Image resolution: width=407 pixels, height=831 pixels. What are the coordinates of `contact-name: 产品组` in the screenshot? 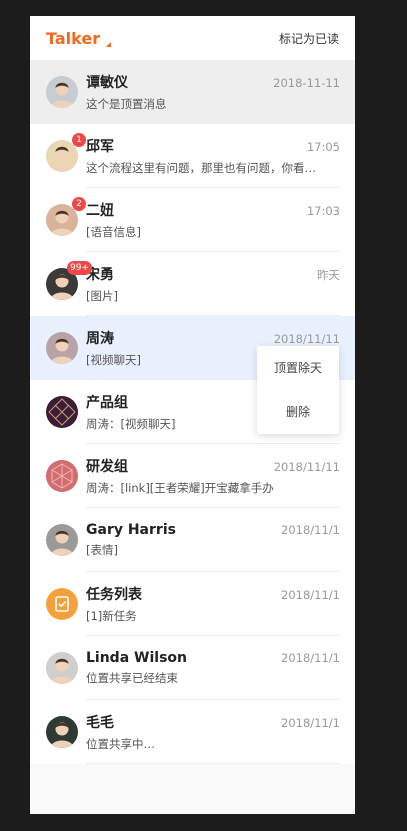 It's located at (107, 403).